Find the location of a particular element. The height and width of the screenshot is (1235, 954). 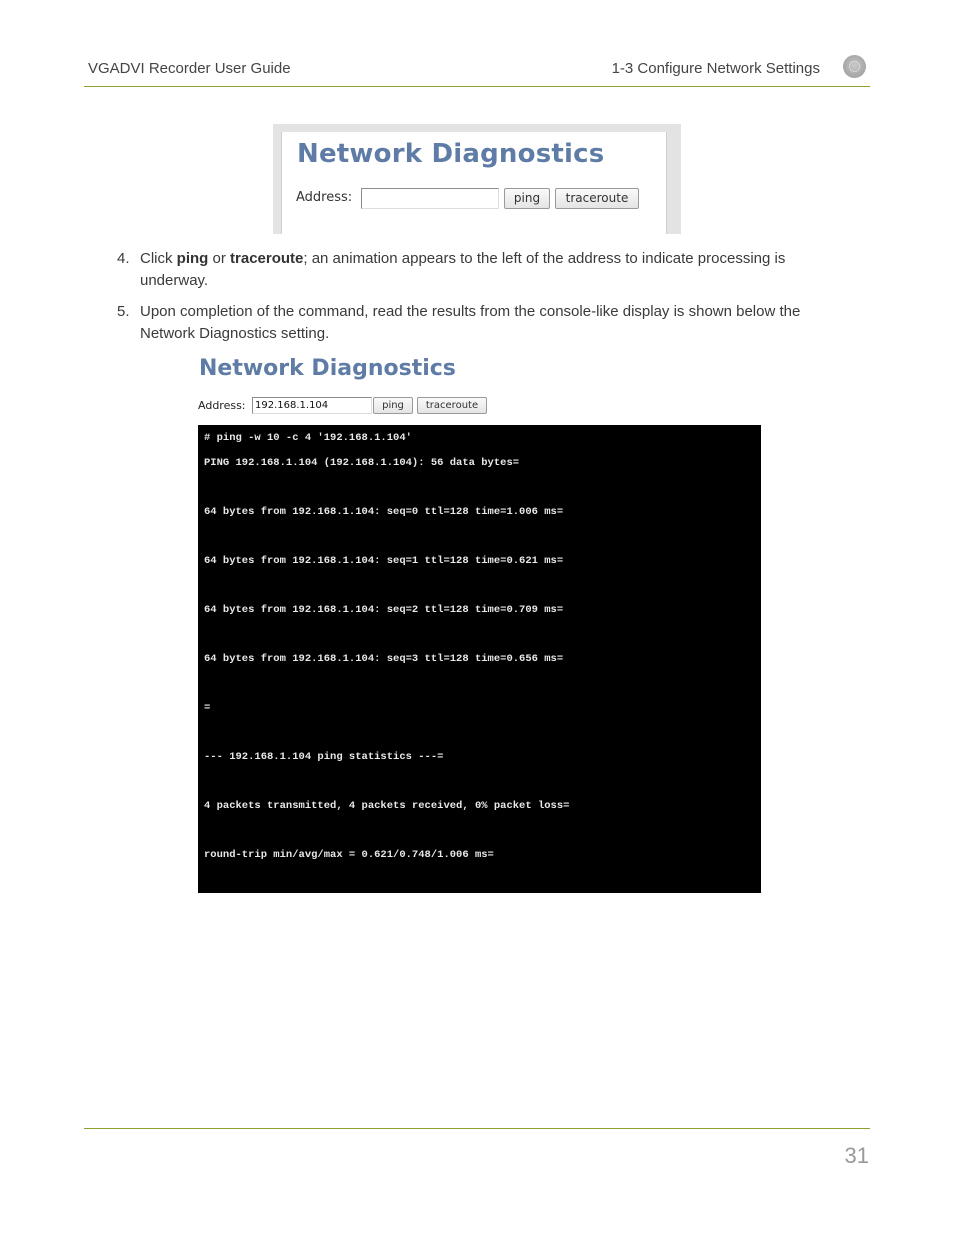

step-text-part: Click is located at coordinates (158, 258).